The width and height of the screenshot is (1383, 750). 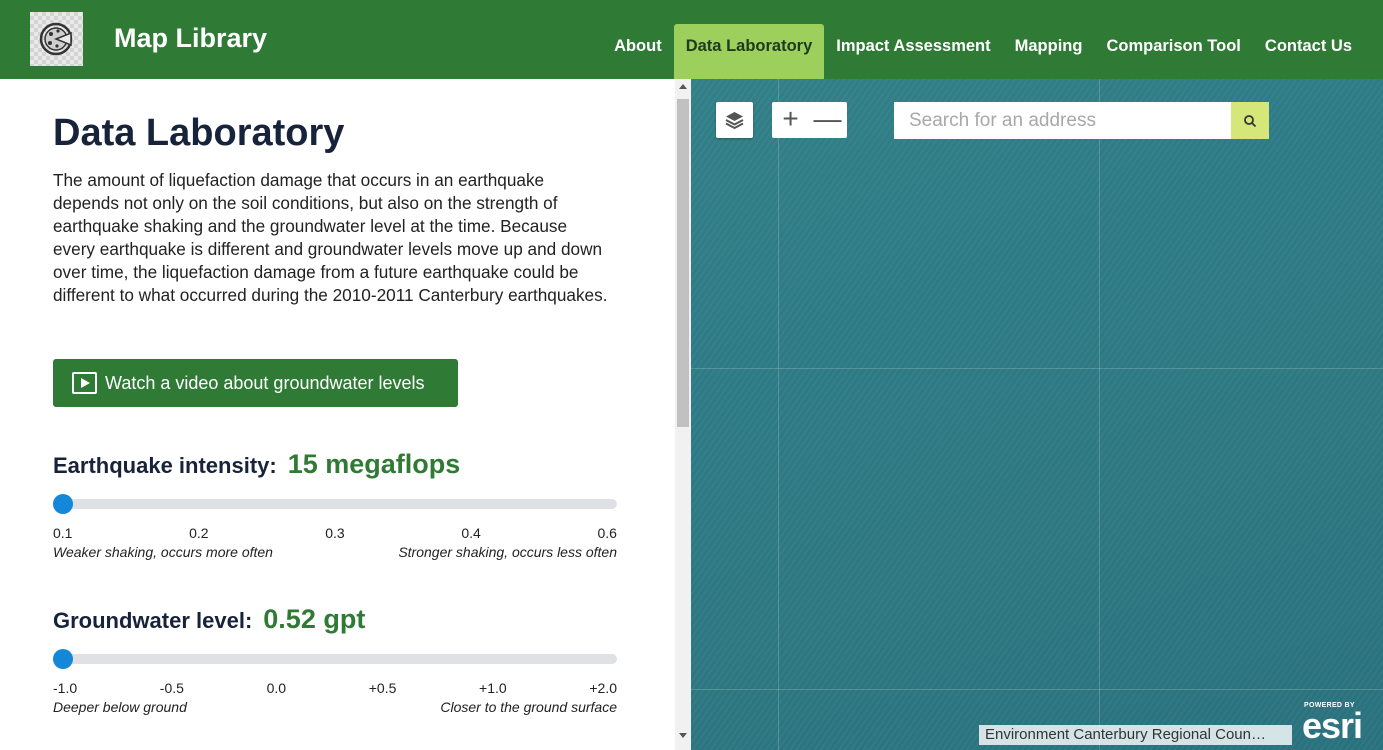 What do you see at coordinates (1062, 120) in the screenshot?
I see `address-search-input` at bounding box center [1062, 120].